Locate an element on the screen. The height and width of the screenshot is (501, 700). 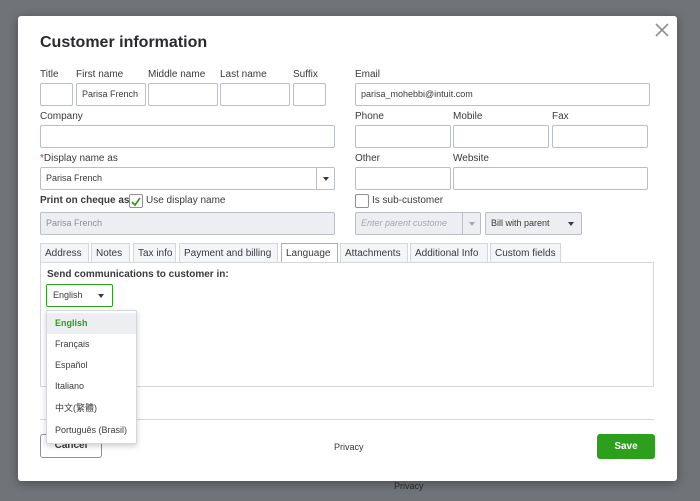
tab-language: Language is located at coordinates (309, 253).